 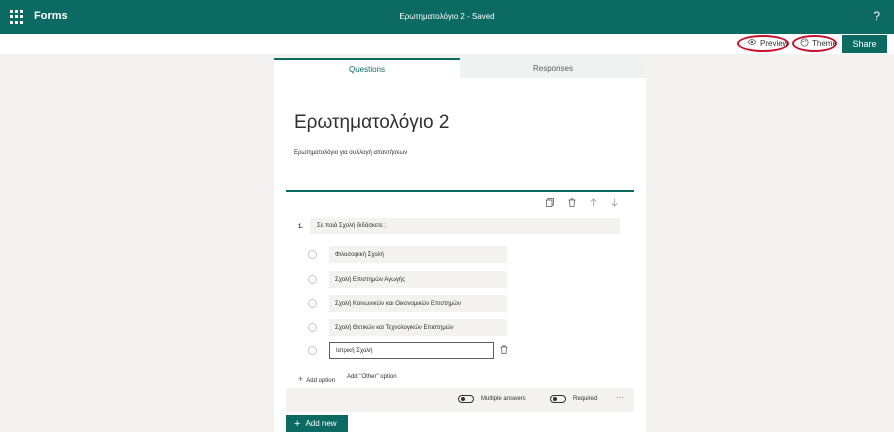 What do you see at coordinates (465, 226) in the screenshot?
I see `question-text-input: Σε ποιά Σχολή διδάσκετε ;` at bounding box center [465, 226].